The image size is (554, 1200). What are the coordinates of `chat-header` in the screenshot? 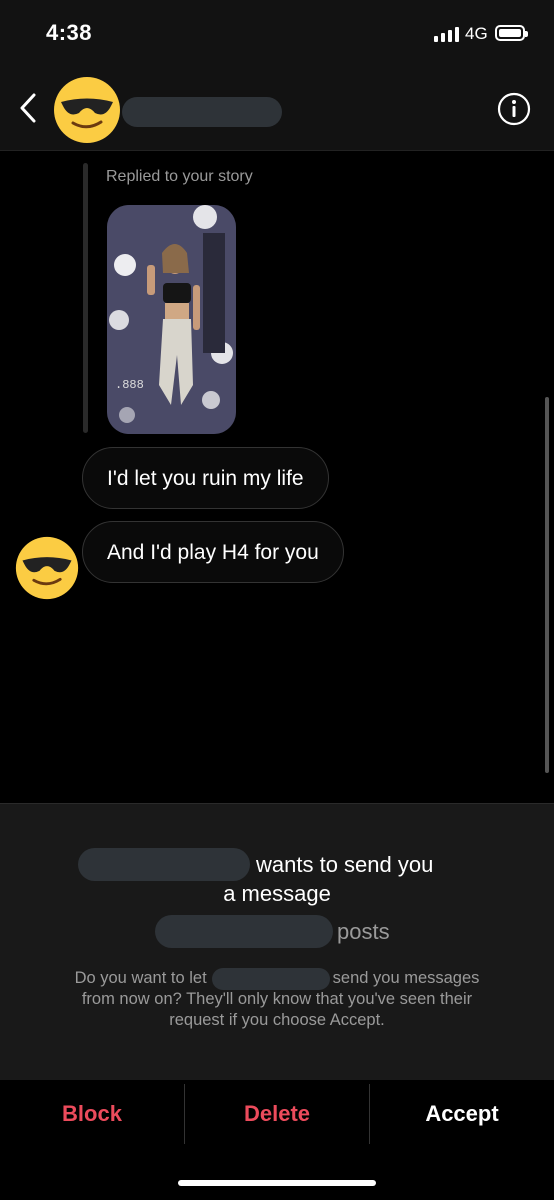 It's located at (277, 110).